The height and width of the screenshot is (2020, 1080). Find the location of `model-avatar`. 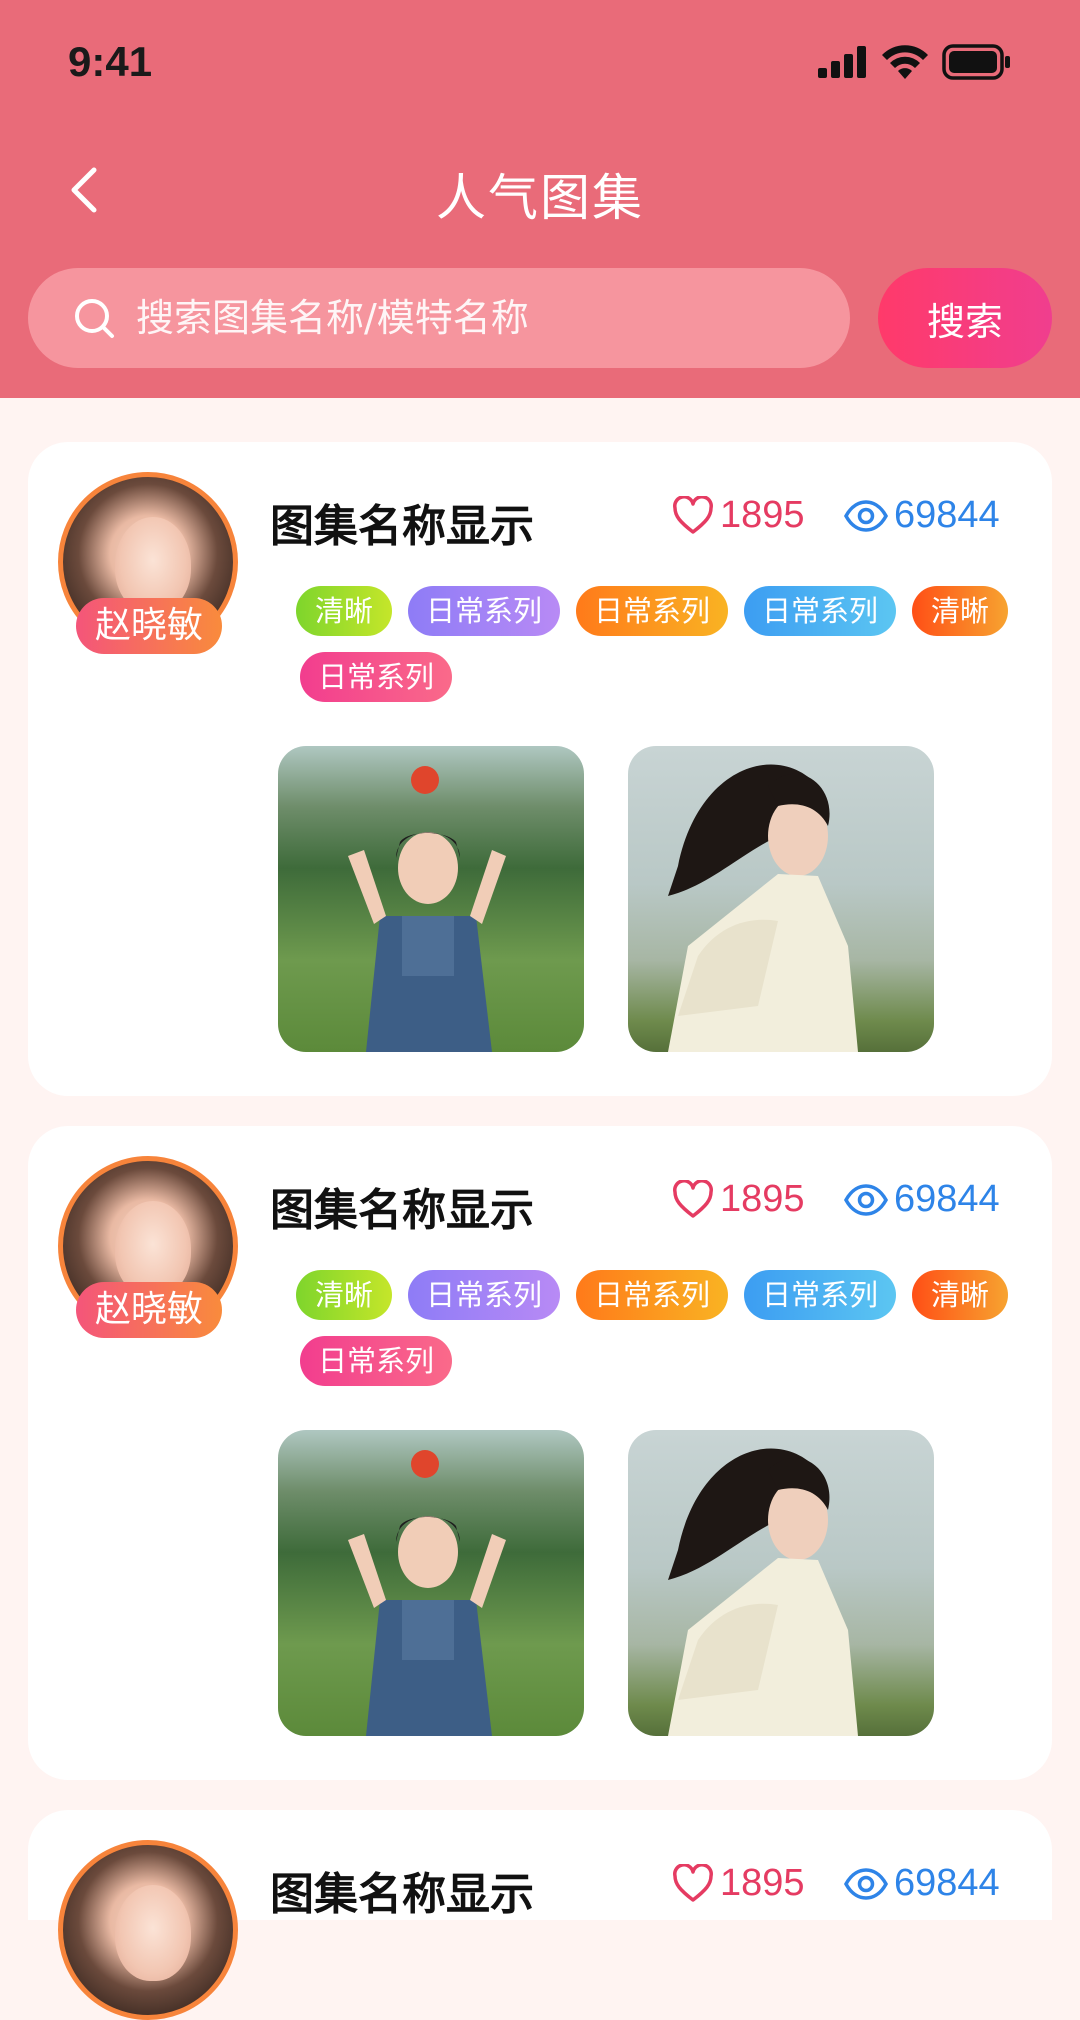

model-avatar is located at coordinates (148, 1930).